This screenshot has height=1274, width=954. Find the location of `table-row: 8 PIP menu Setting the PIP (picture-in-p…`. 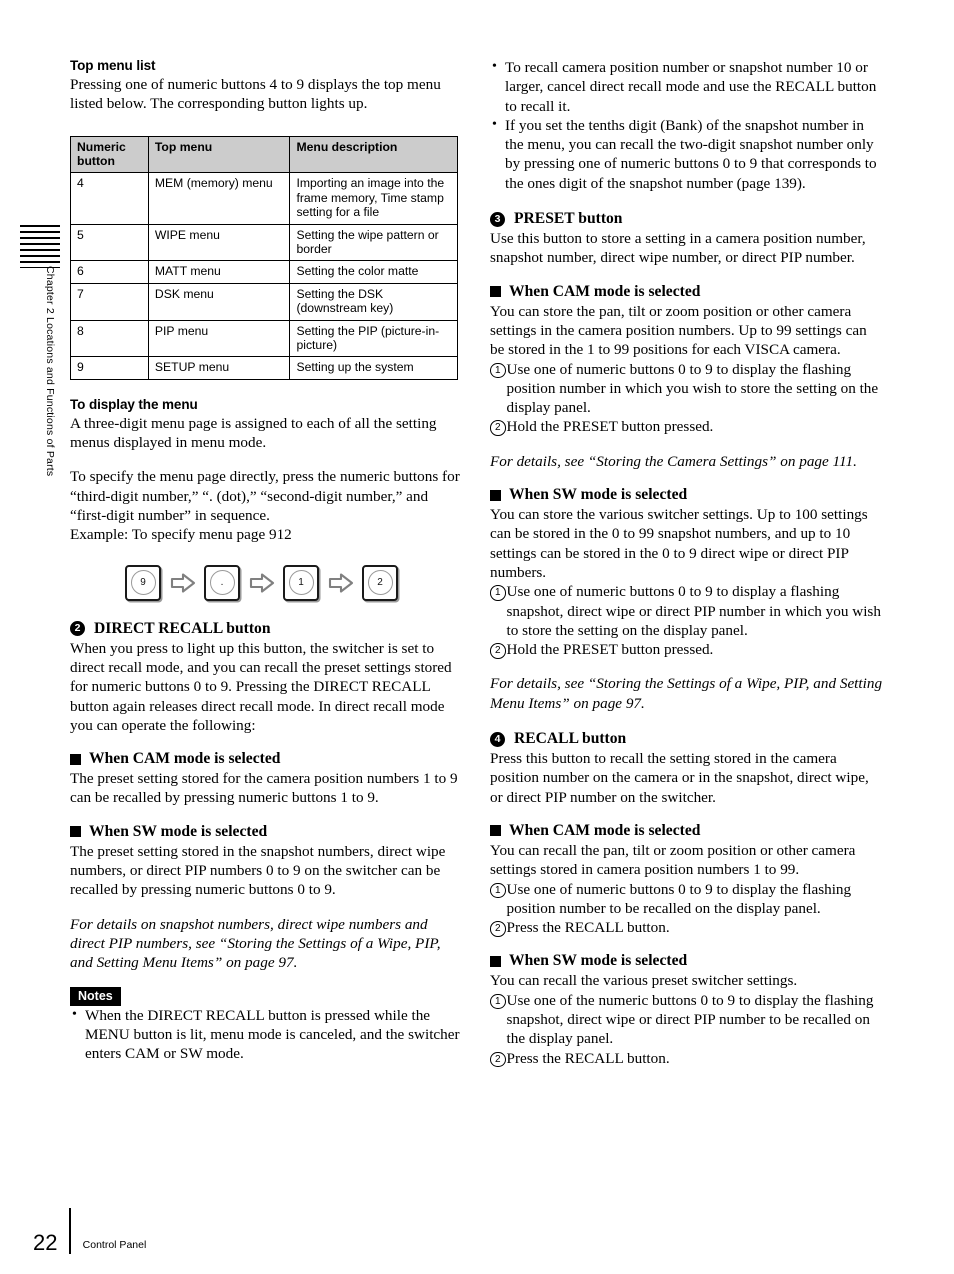

table-row: 8 PIP menu Setting the PIP (picture-in-p… is located at coordinates (264, 338).